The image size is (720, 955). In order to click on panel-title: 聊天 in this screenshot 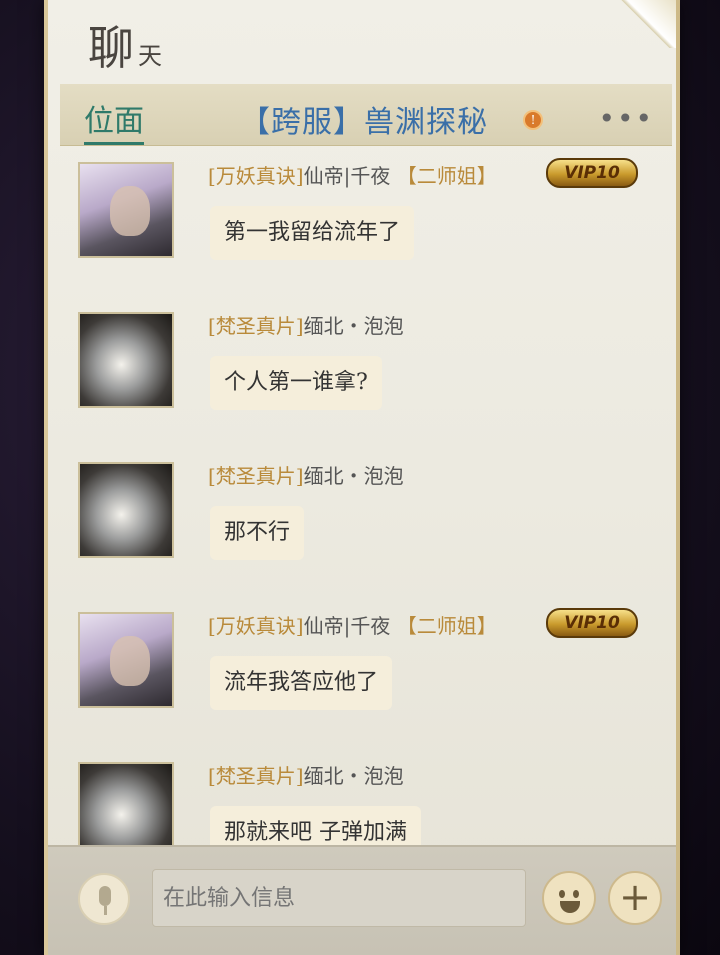, I will do `click(126, 45)`.